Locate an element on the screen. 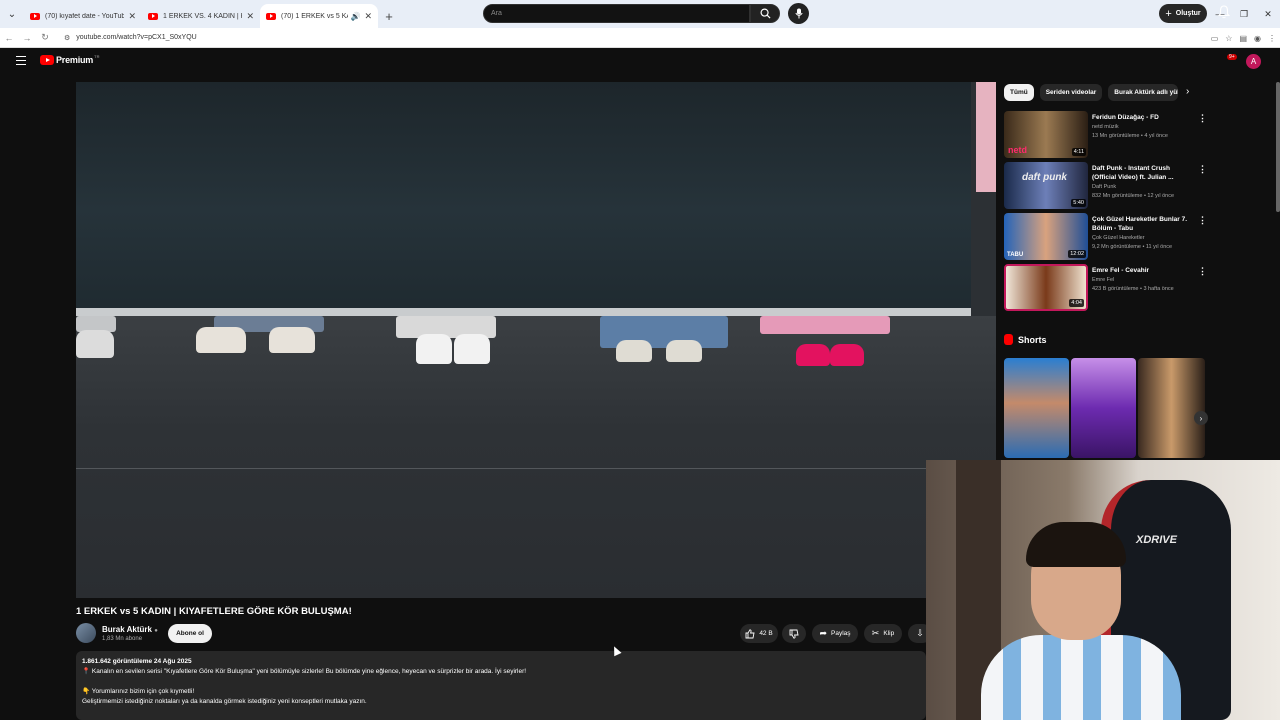 This screenshot has width=1280, height=720. browser-tab-2: 1 ERKEK VS. 4 KADIN | KIYAFET ✕ is located at coordinates (201, 16).